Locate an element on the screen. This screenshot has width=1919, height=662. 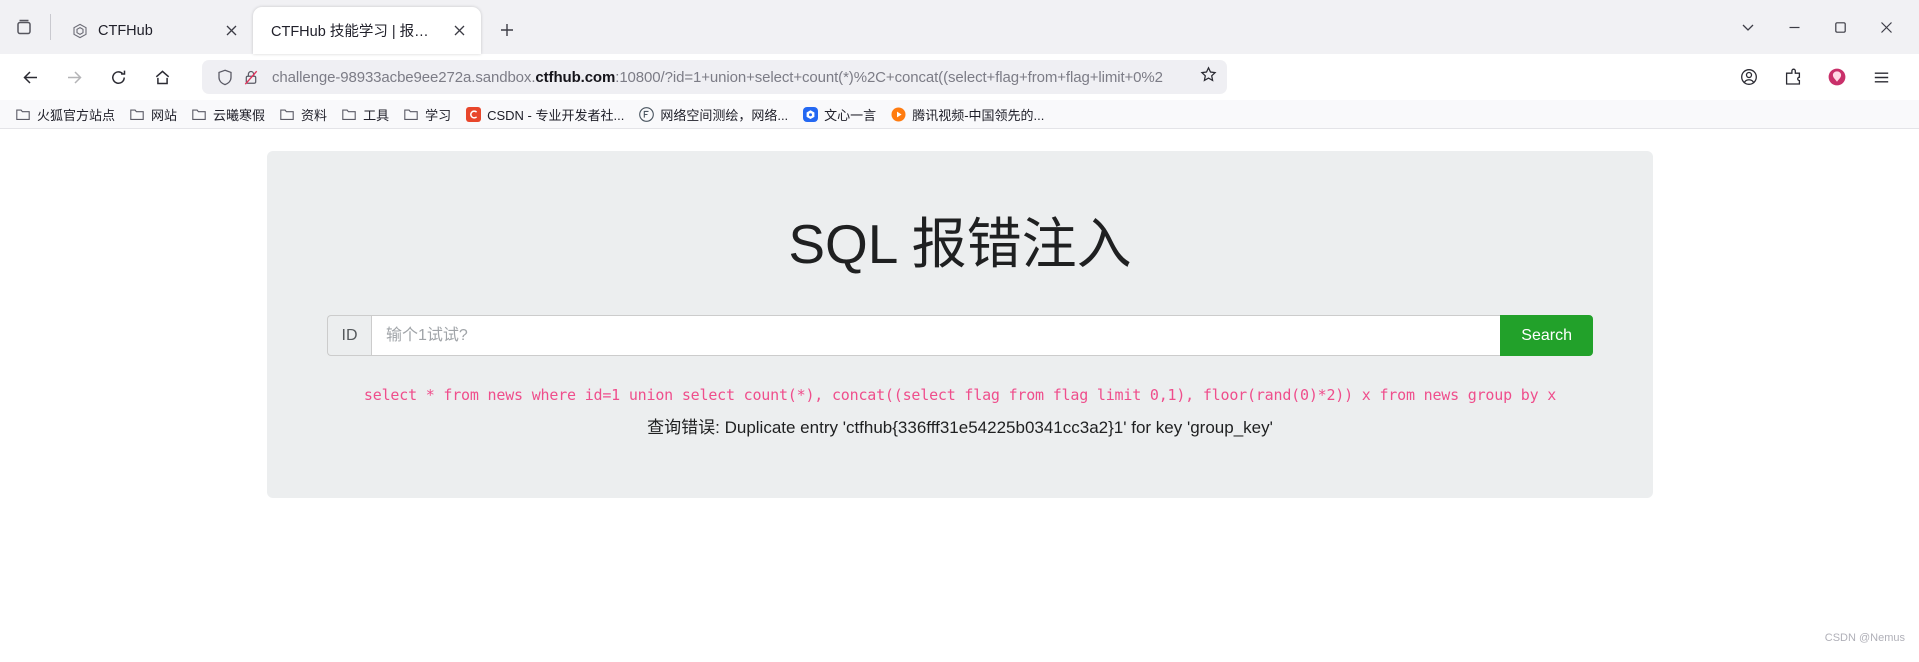
ctfhub-logo-icon is located at coordinates (79, 30).